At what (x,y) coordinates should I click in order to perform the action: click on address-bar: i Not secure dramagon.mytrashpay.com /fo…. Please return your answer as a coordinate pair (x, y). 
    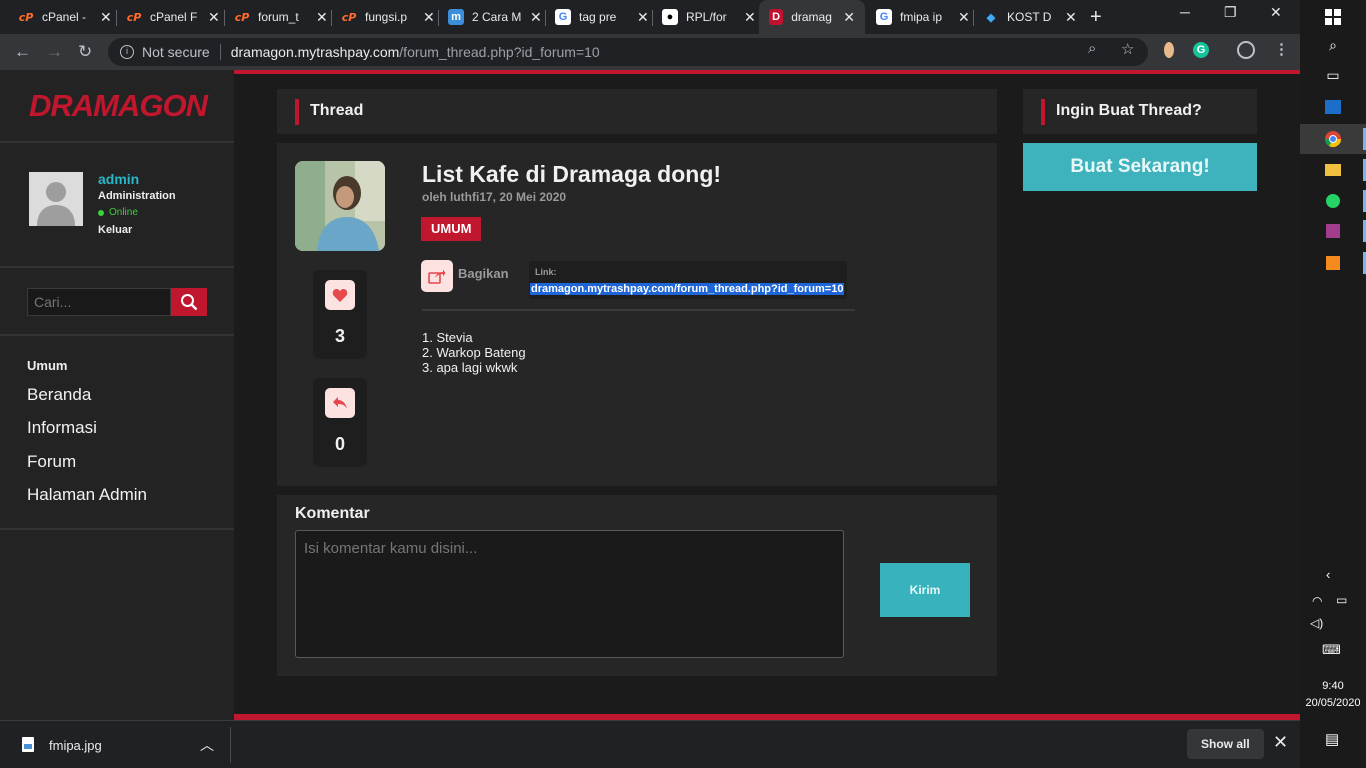
    Looking at the image, I should click on (628, 52).